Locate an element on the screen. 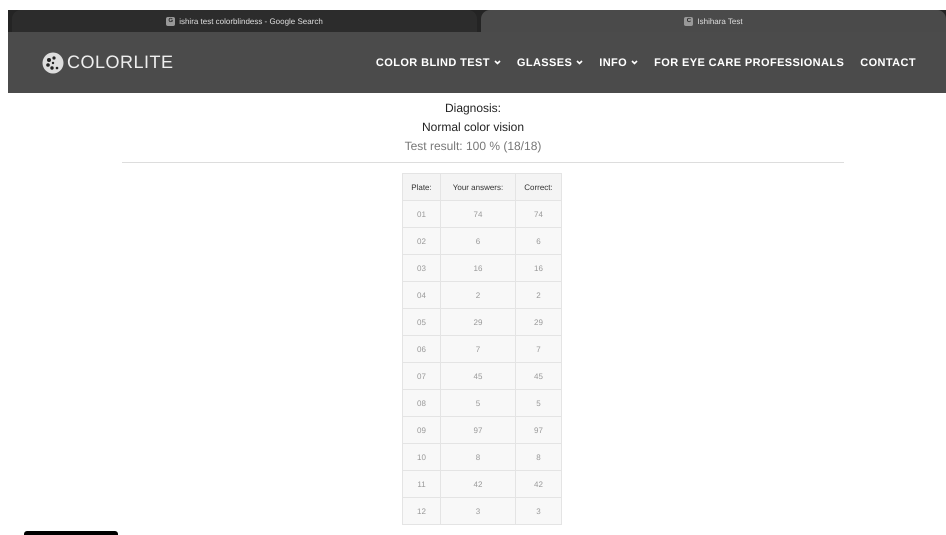  nav-link: CONTACT is located at coordinates (888, 62).